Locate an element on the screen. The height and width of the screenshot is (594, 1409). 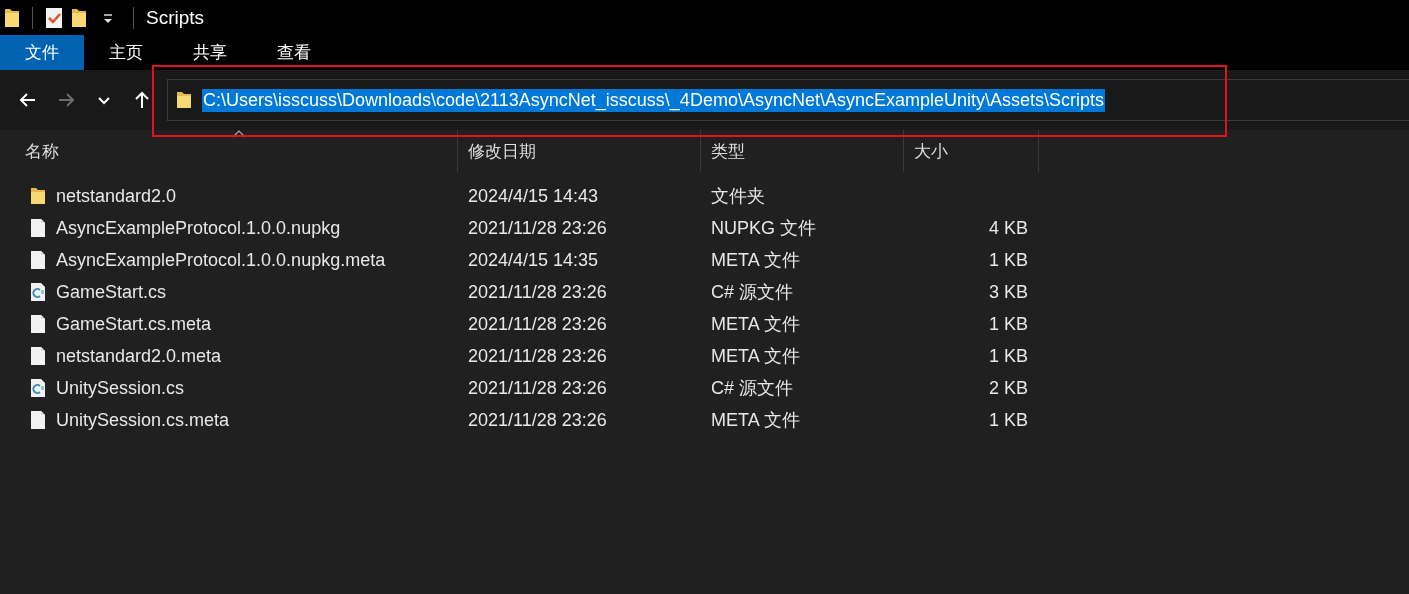
file-size: 3 KB is located at coordinates (1008, 291).